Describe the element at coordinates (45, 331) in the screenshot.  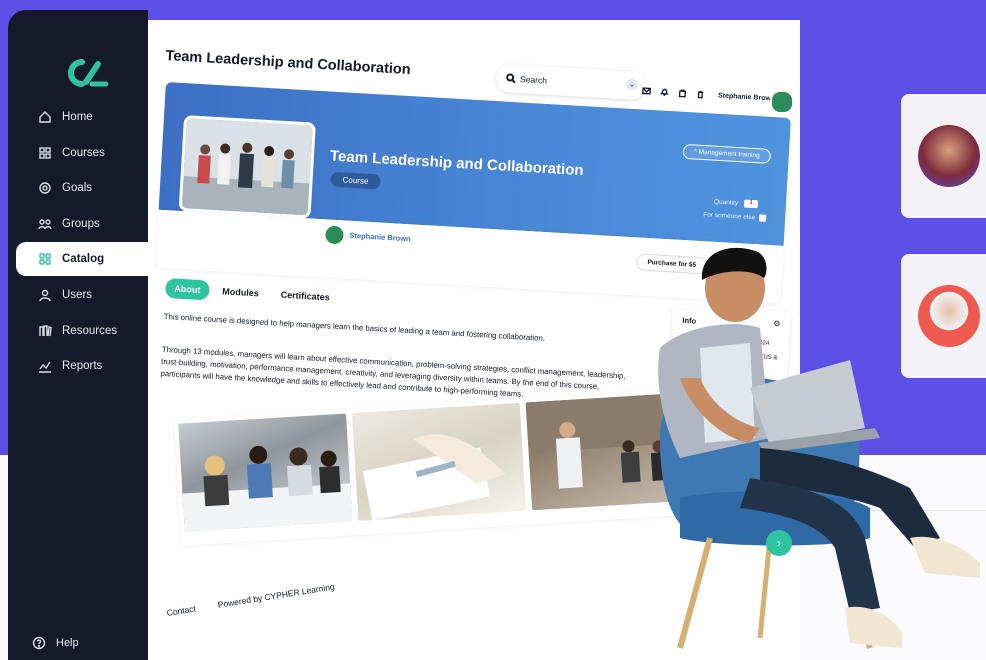
I see `resources-icon` at that location.